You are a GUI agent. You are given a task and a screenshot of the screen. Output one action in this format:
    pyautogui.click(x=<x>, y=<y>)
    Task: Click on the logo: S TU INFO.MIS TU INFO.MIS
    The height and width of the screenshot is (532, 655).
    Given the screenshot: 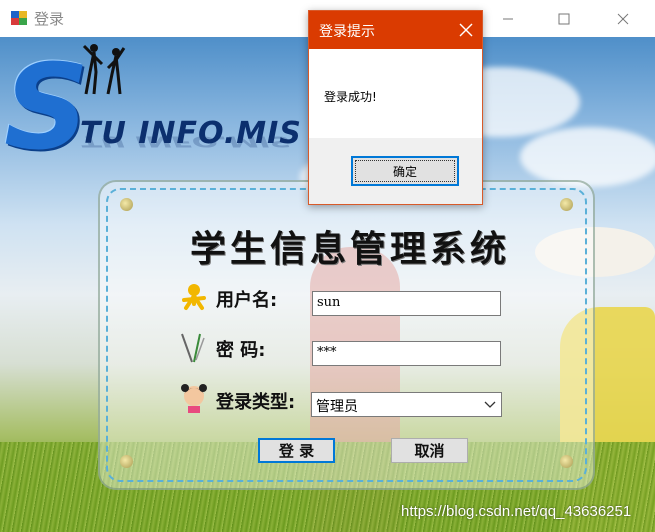 What is the action you would take?
    pyautogui.click(x=165, y=107)
    